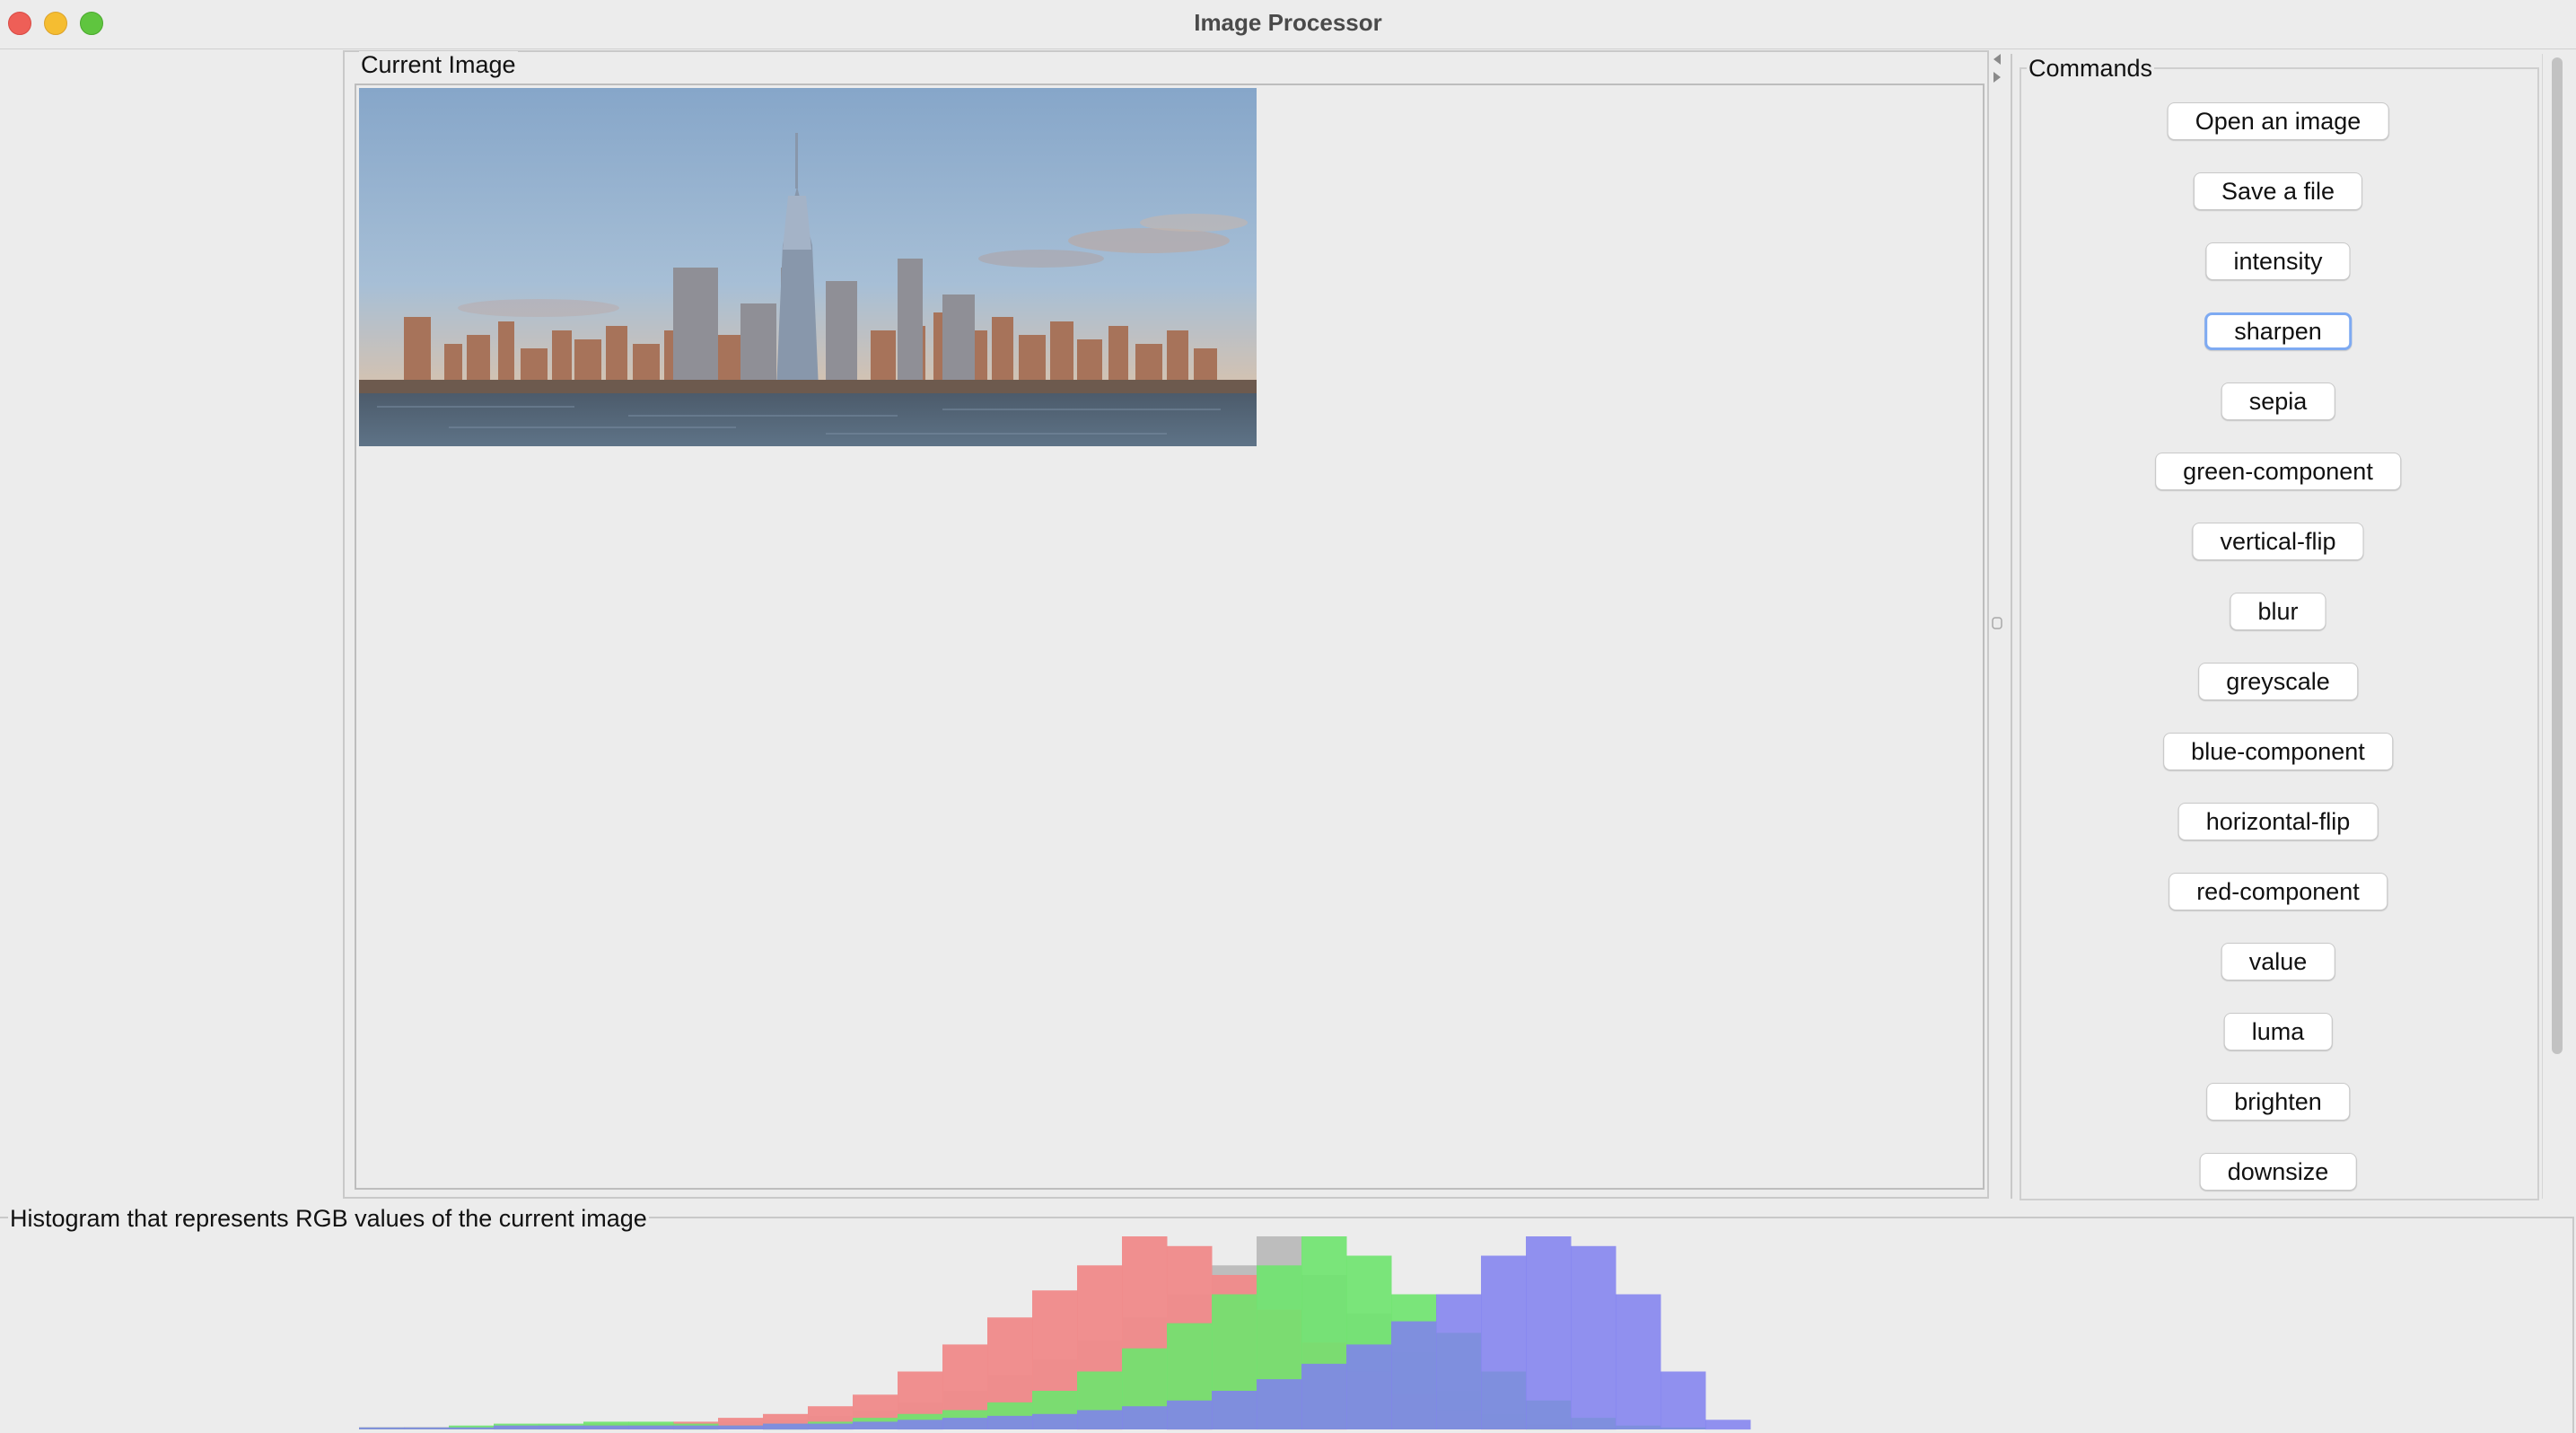 Image resolution: width=2576 pixels, height=1433 pixels. What do you see at coordinates (2278, 1172) in the screenshot?
I see `command-button-downsize: downsize` at bounding box center [2278, 1172].